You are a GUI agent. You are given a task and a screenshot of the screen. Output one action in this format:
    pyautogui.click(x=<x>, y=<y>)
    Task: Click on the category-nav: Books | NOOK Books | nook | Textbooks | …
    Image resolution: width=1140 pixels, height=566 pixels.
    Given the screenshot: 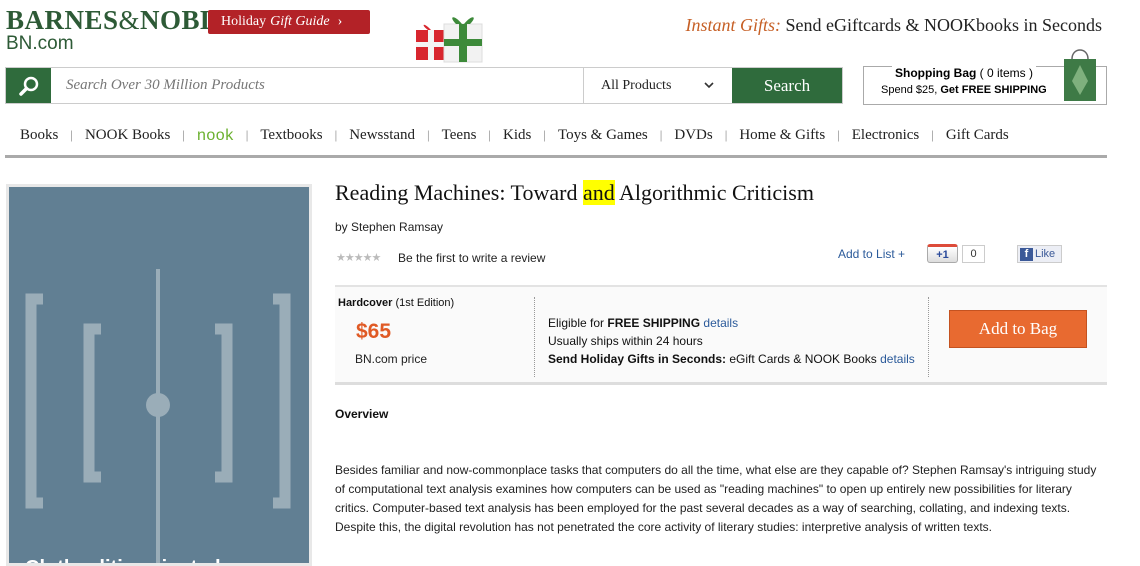 What is the action you would take?
    pyautogui.click(x=556, y=141)
    